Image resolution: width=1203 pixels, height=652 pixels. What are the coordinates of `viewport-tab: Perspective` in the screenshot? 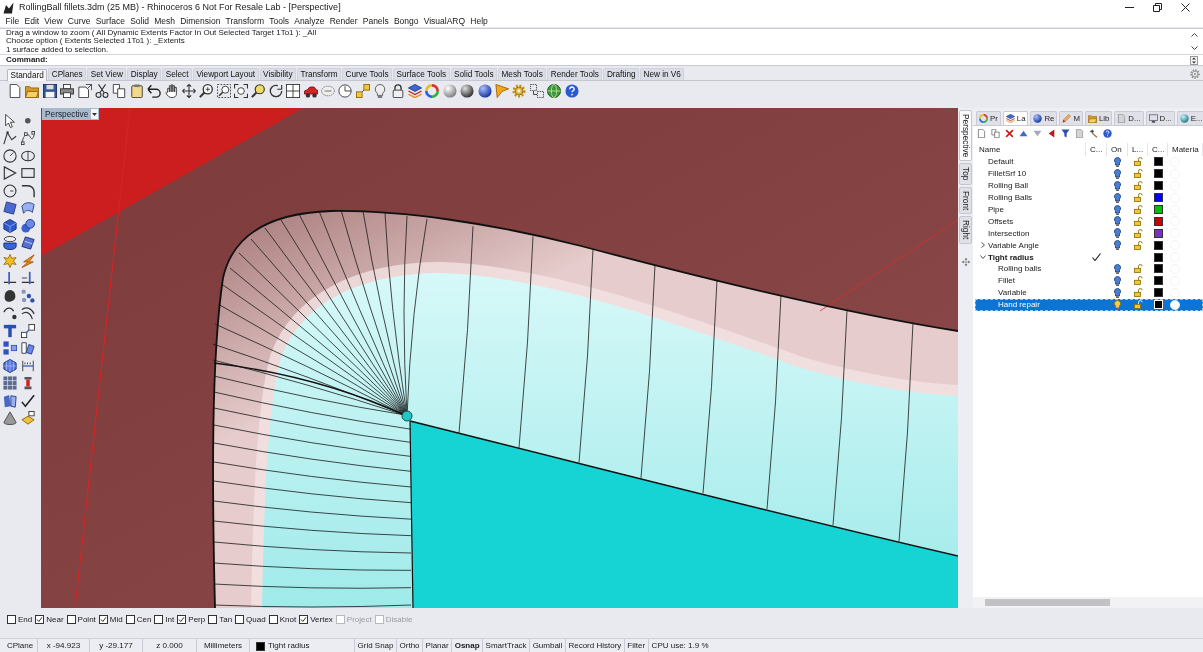 It's located at (965, 136).